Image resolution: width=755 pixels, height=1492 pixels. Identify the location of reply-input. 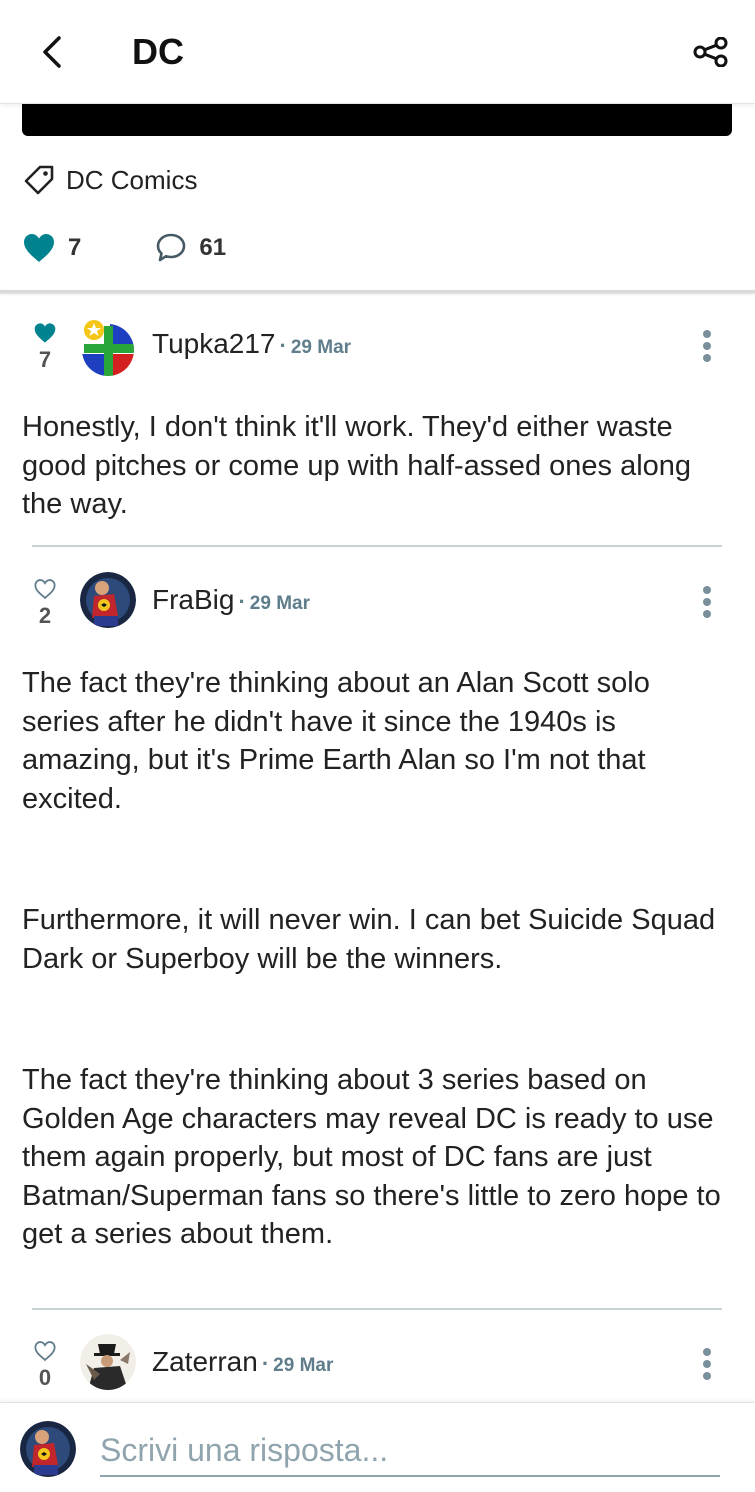
(410, 1451).